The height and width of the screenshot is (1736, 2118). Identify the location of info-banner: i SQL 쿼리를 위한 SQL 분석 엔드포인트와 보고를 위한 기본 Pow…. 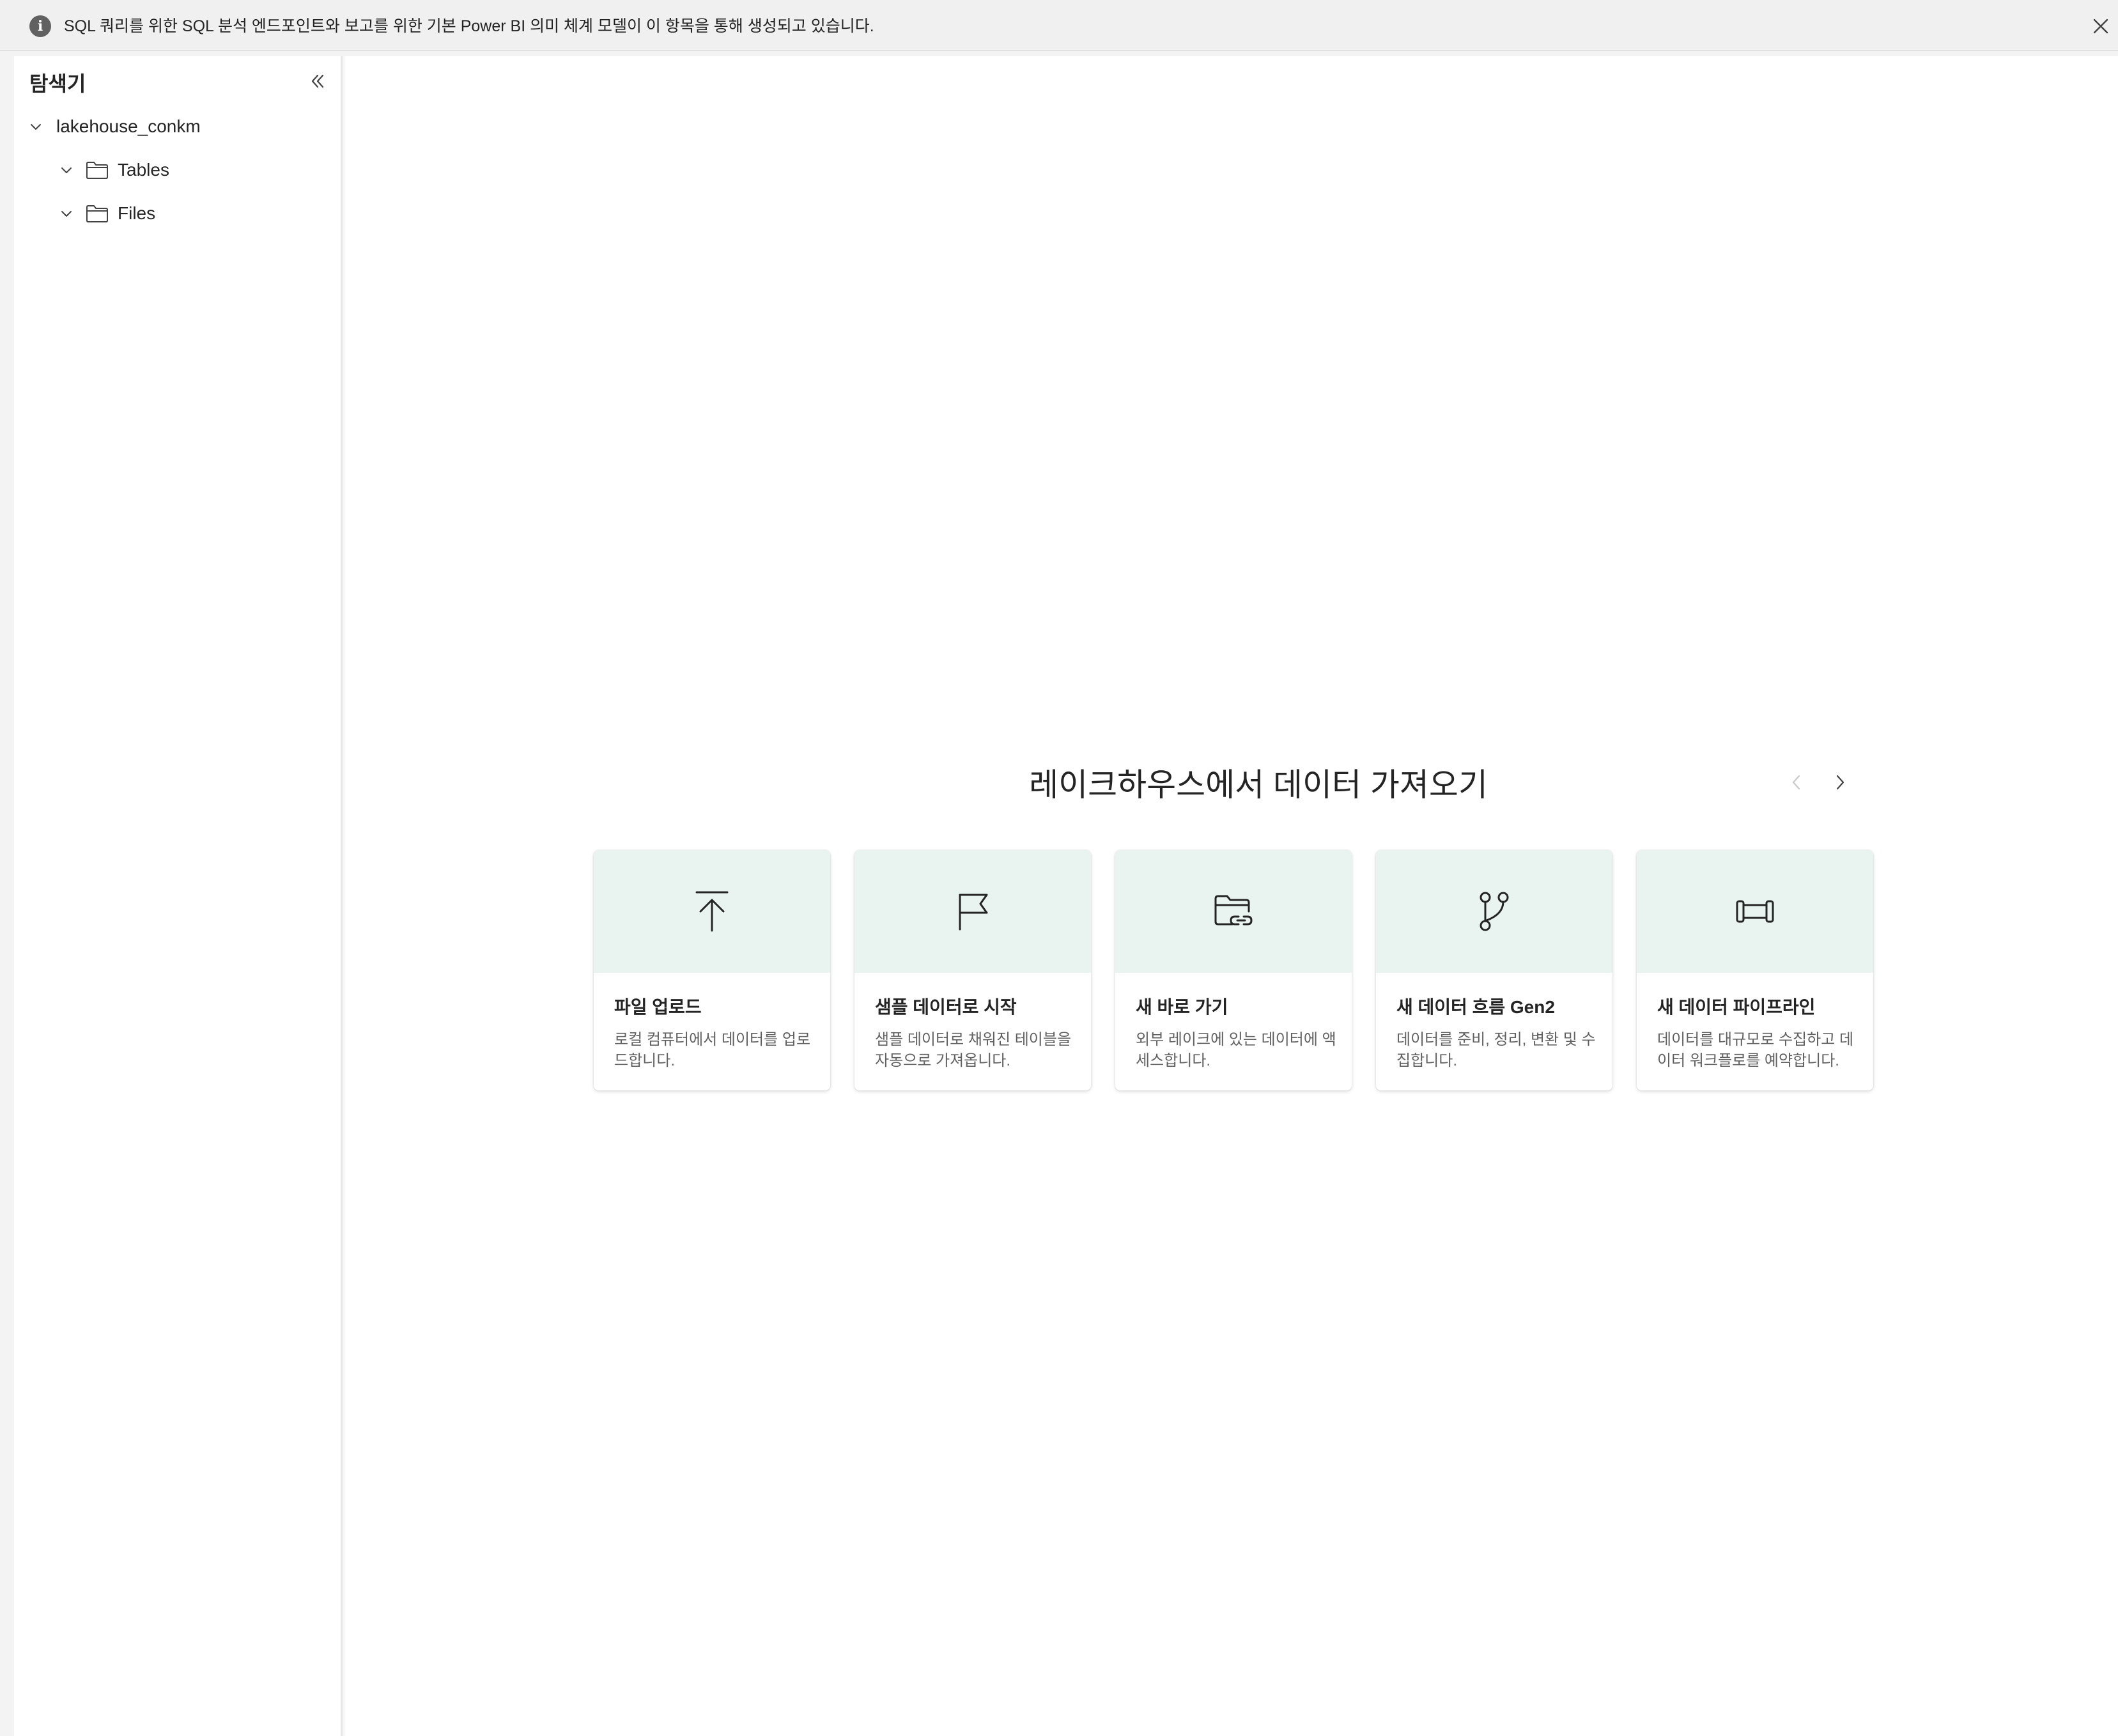
(1059, 25).